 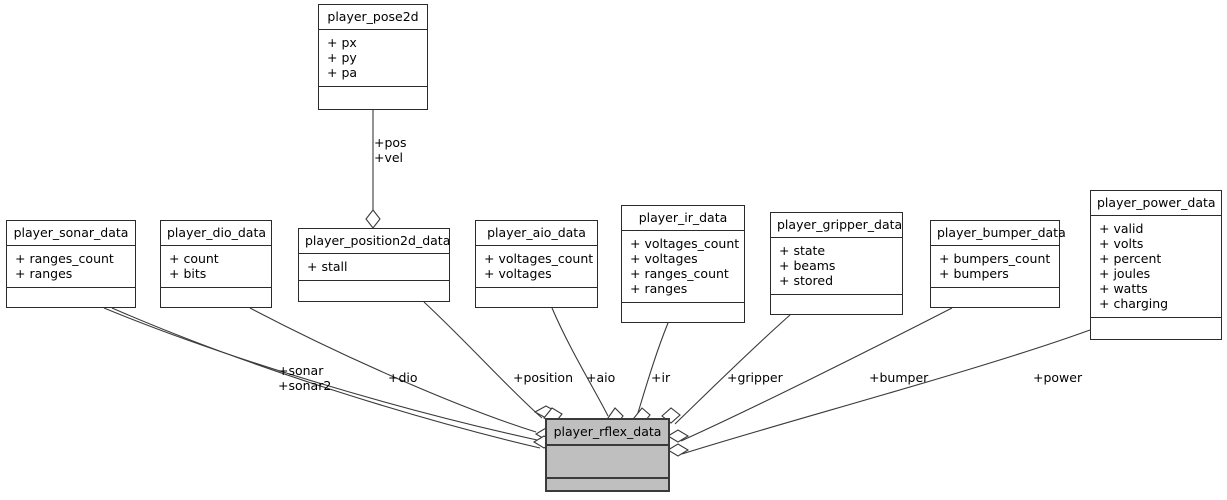 What do you see at coordinates (374, 291) in the screenshot?
I see `class-operations-player-position2d-data` at bounding box center [374, 291].